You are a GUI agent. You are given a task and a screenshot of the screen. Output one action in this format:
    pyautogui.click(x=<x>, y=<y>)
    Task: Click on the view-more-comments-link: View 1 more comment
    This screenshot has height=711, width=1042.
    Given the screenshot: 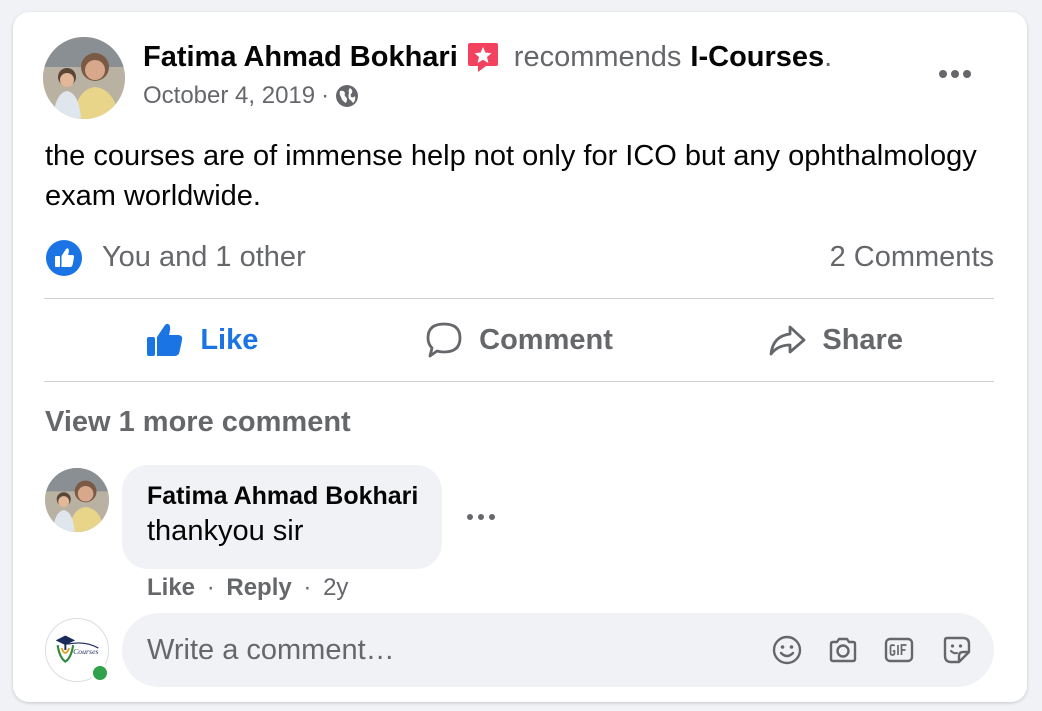 What is the action you would take?
    pyautogui.click(x=198, y=422)
    